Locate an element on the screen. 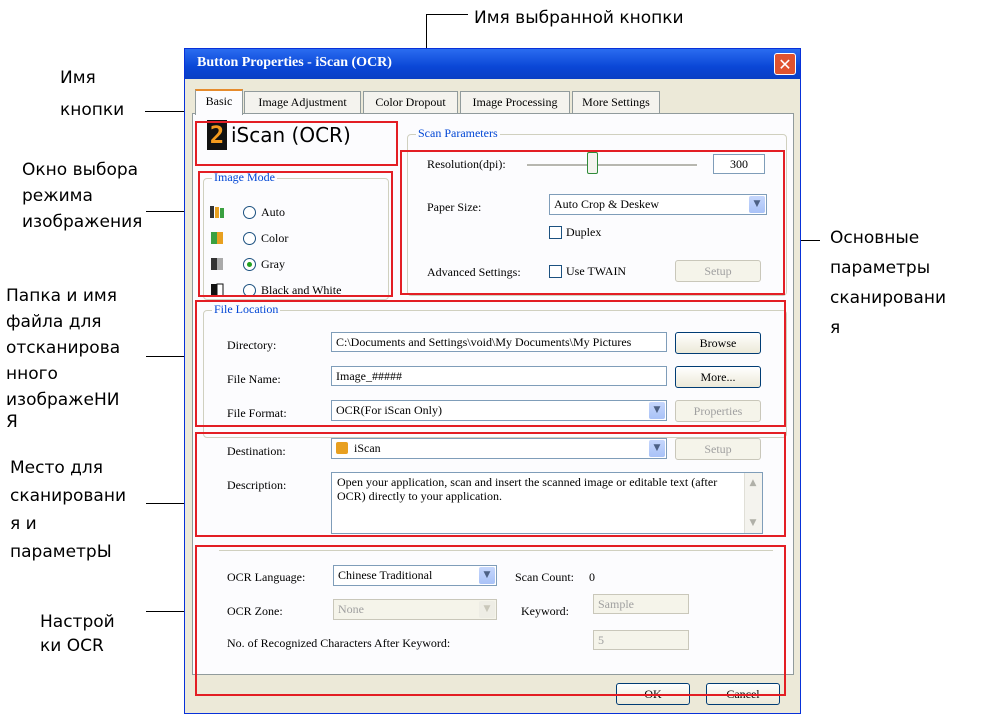  annotation-destination-2: сканировани is located at coordinates (68, 496).